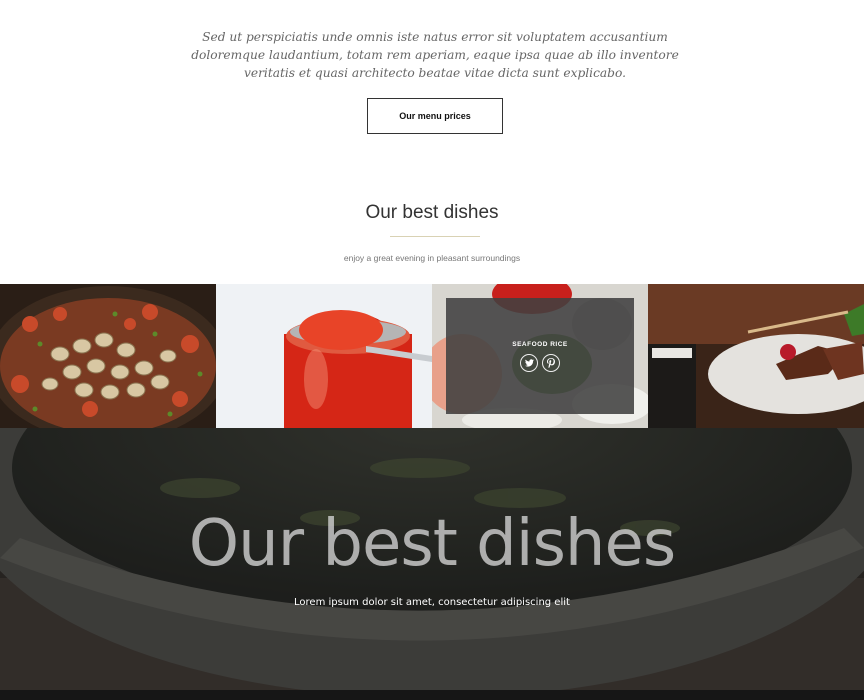  Describe the element at coordinates (529, 362) in the screenshot. I see `twitter-icon` at that location.